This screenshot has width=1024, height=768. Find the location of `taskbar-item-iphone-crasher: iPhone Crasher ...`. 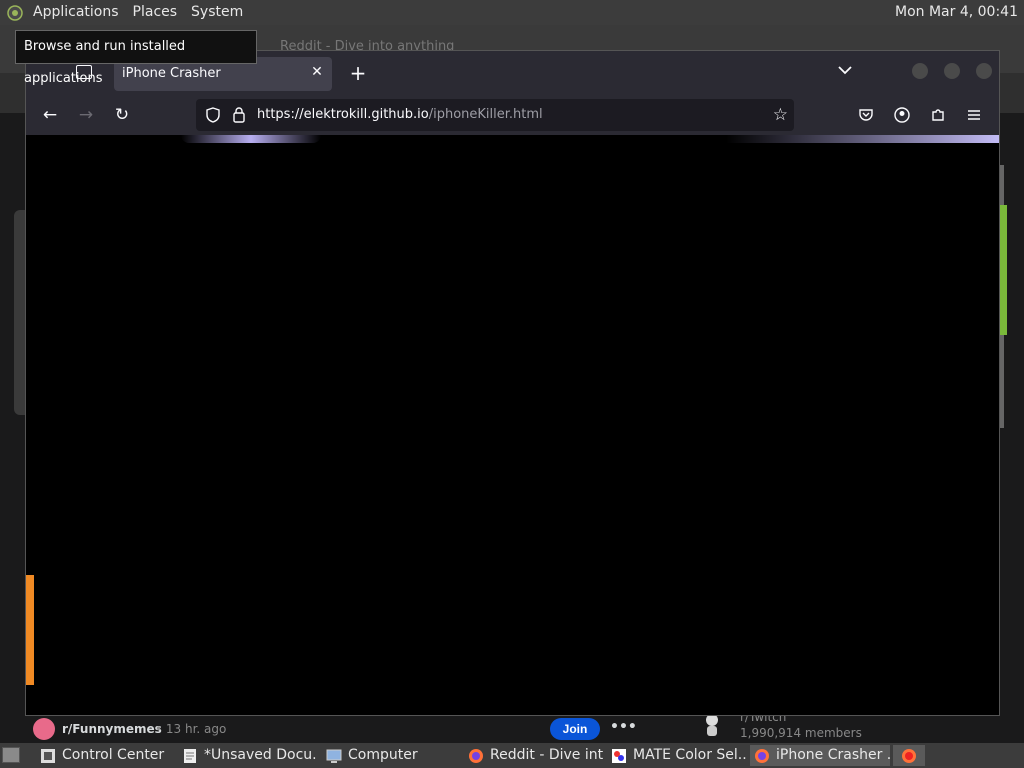

taskbar-item-iphone-crasher: iPhone Crasher ... is located at coordinates (820, 755).